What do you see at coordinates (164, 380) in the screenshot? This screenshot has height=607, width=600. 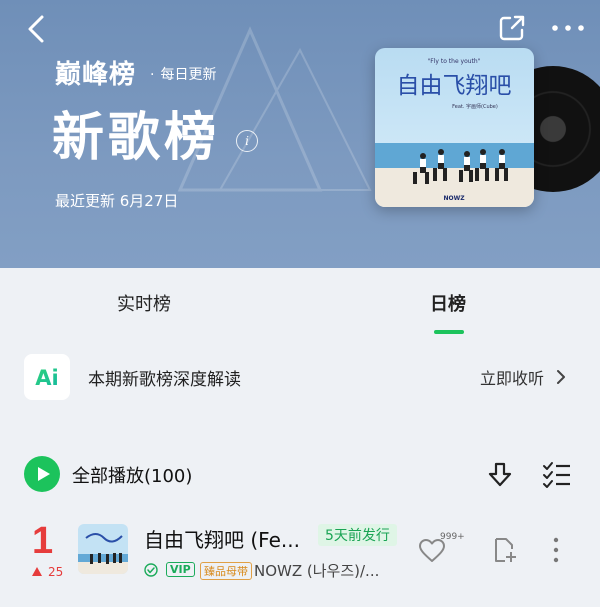 I see `ai-banner-text: 本期新歌榜深度解读` at bounding box center [164, 380].